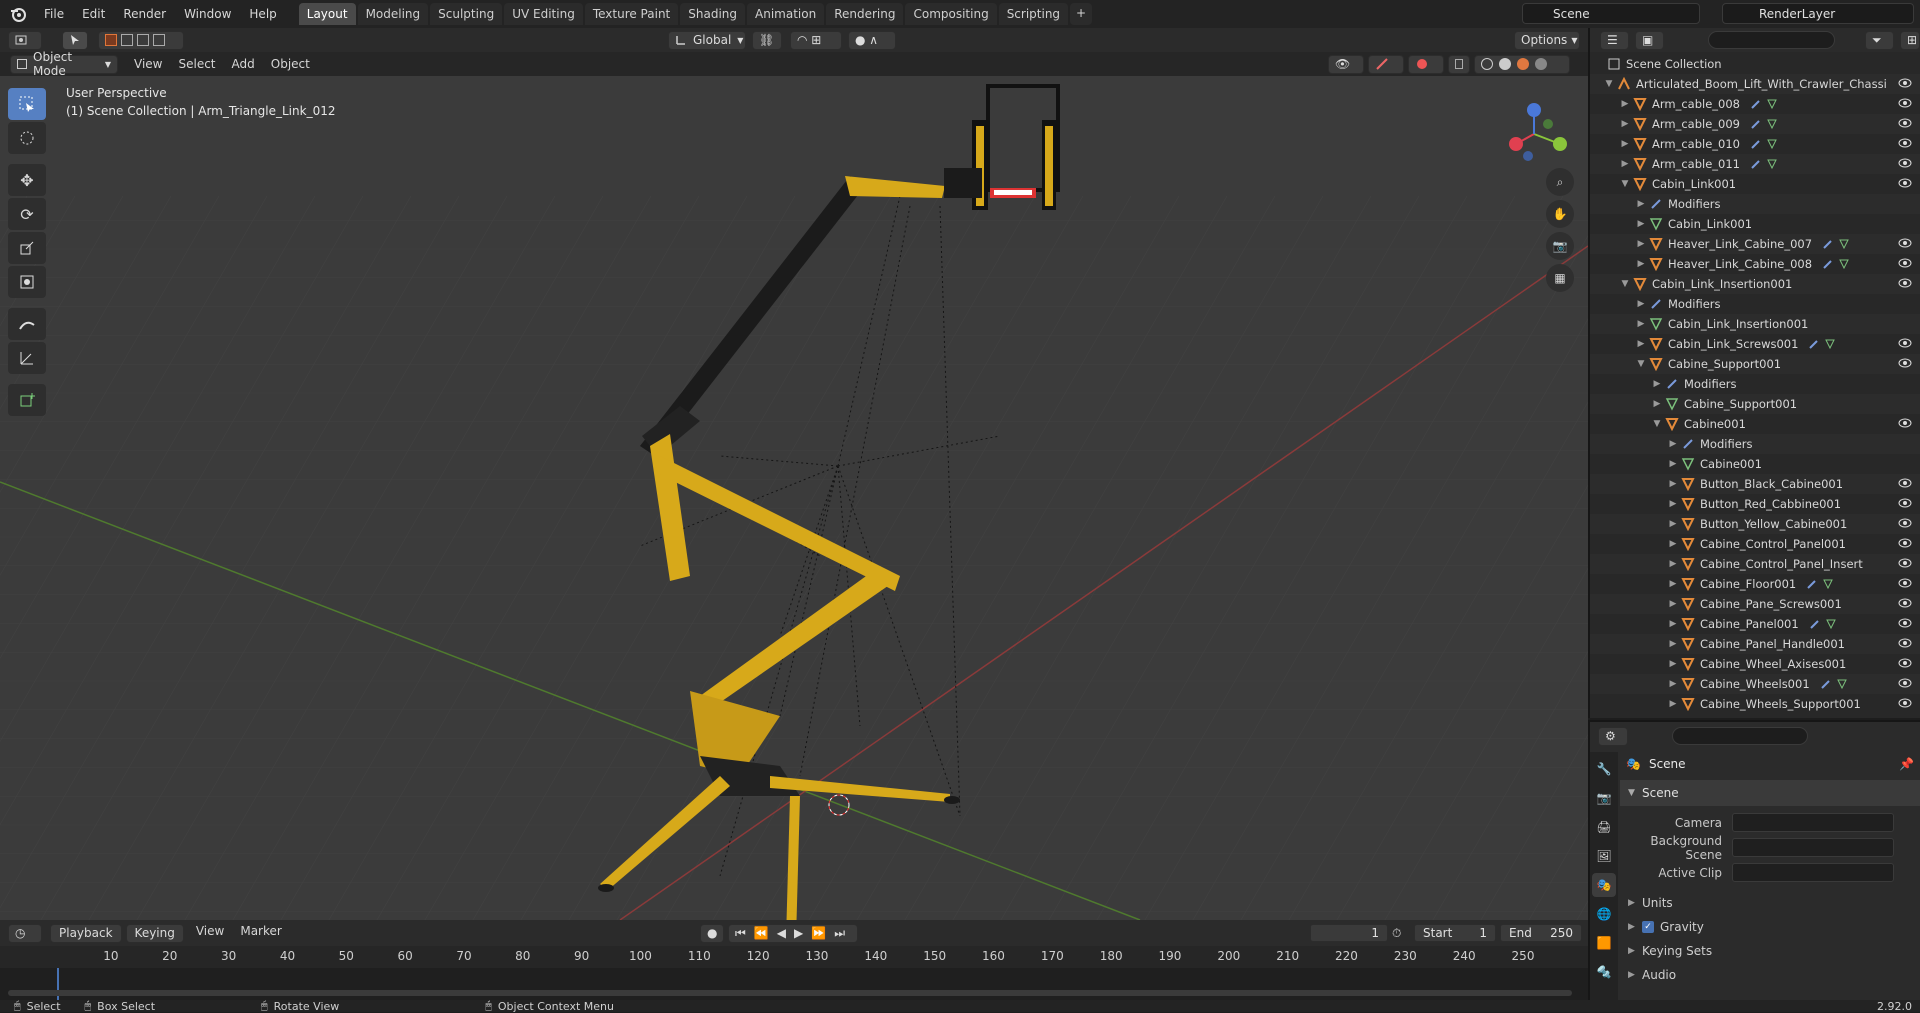 The image size is (1920, 1013). I want to click on new-collection-button: ⊞, so click(1909, 40).